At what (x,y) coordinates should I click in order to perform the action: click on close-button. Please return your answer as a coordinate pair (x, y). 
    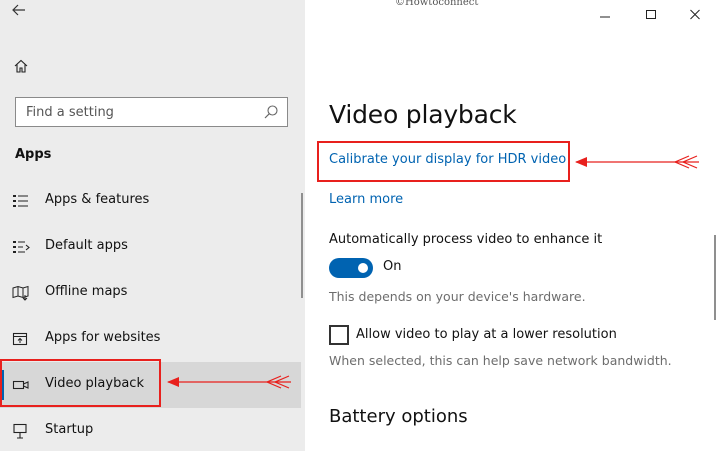
    Looking at the image, I should click on (695, 15).